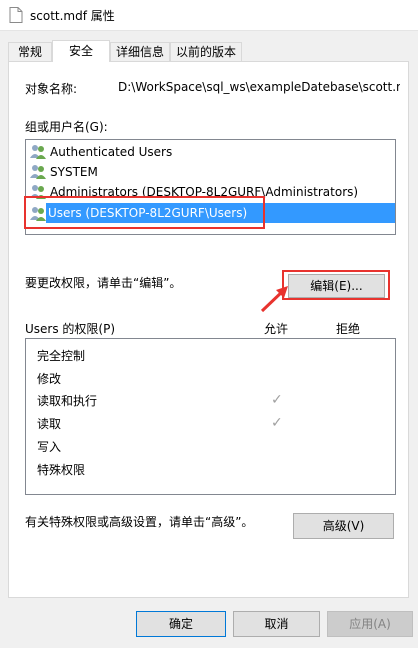 This screenshot has width=418, height=648. What do you see at coordinates (72, 16) in the screenshot?
I see `window-title: scott.mdf 属性` at bounding box center [72, 16].